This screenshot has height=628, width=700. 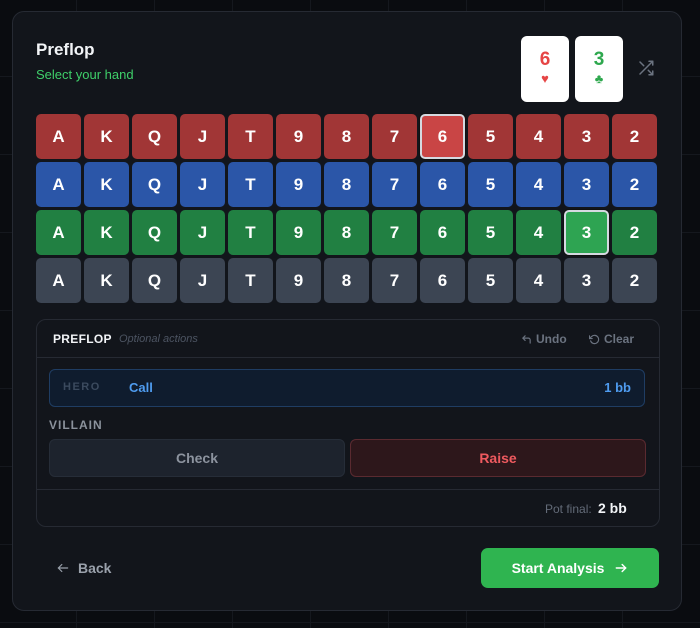 I want to click on card-6-spades: 6, so click(x=442, y=280).